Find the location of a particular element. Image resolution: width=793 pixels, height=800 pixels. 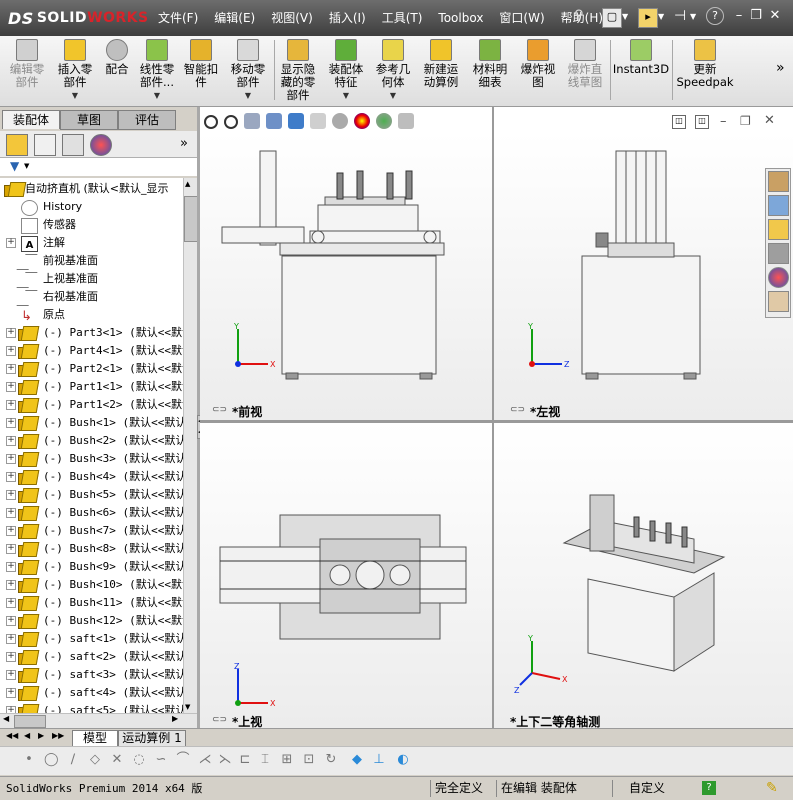

previous-view-icon is located at coordinates (252, 121).